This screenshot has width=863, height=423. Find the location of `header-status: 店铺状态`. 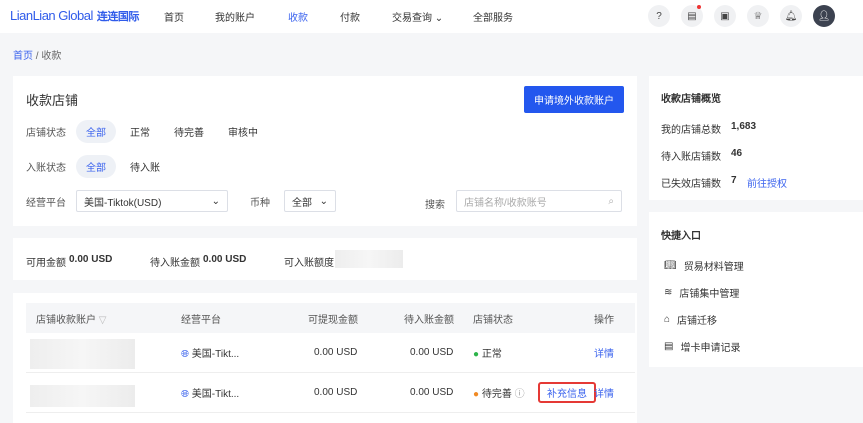

header-status: 店铺状态 is located at coordinates (493, 320).